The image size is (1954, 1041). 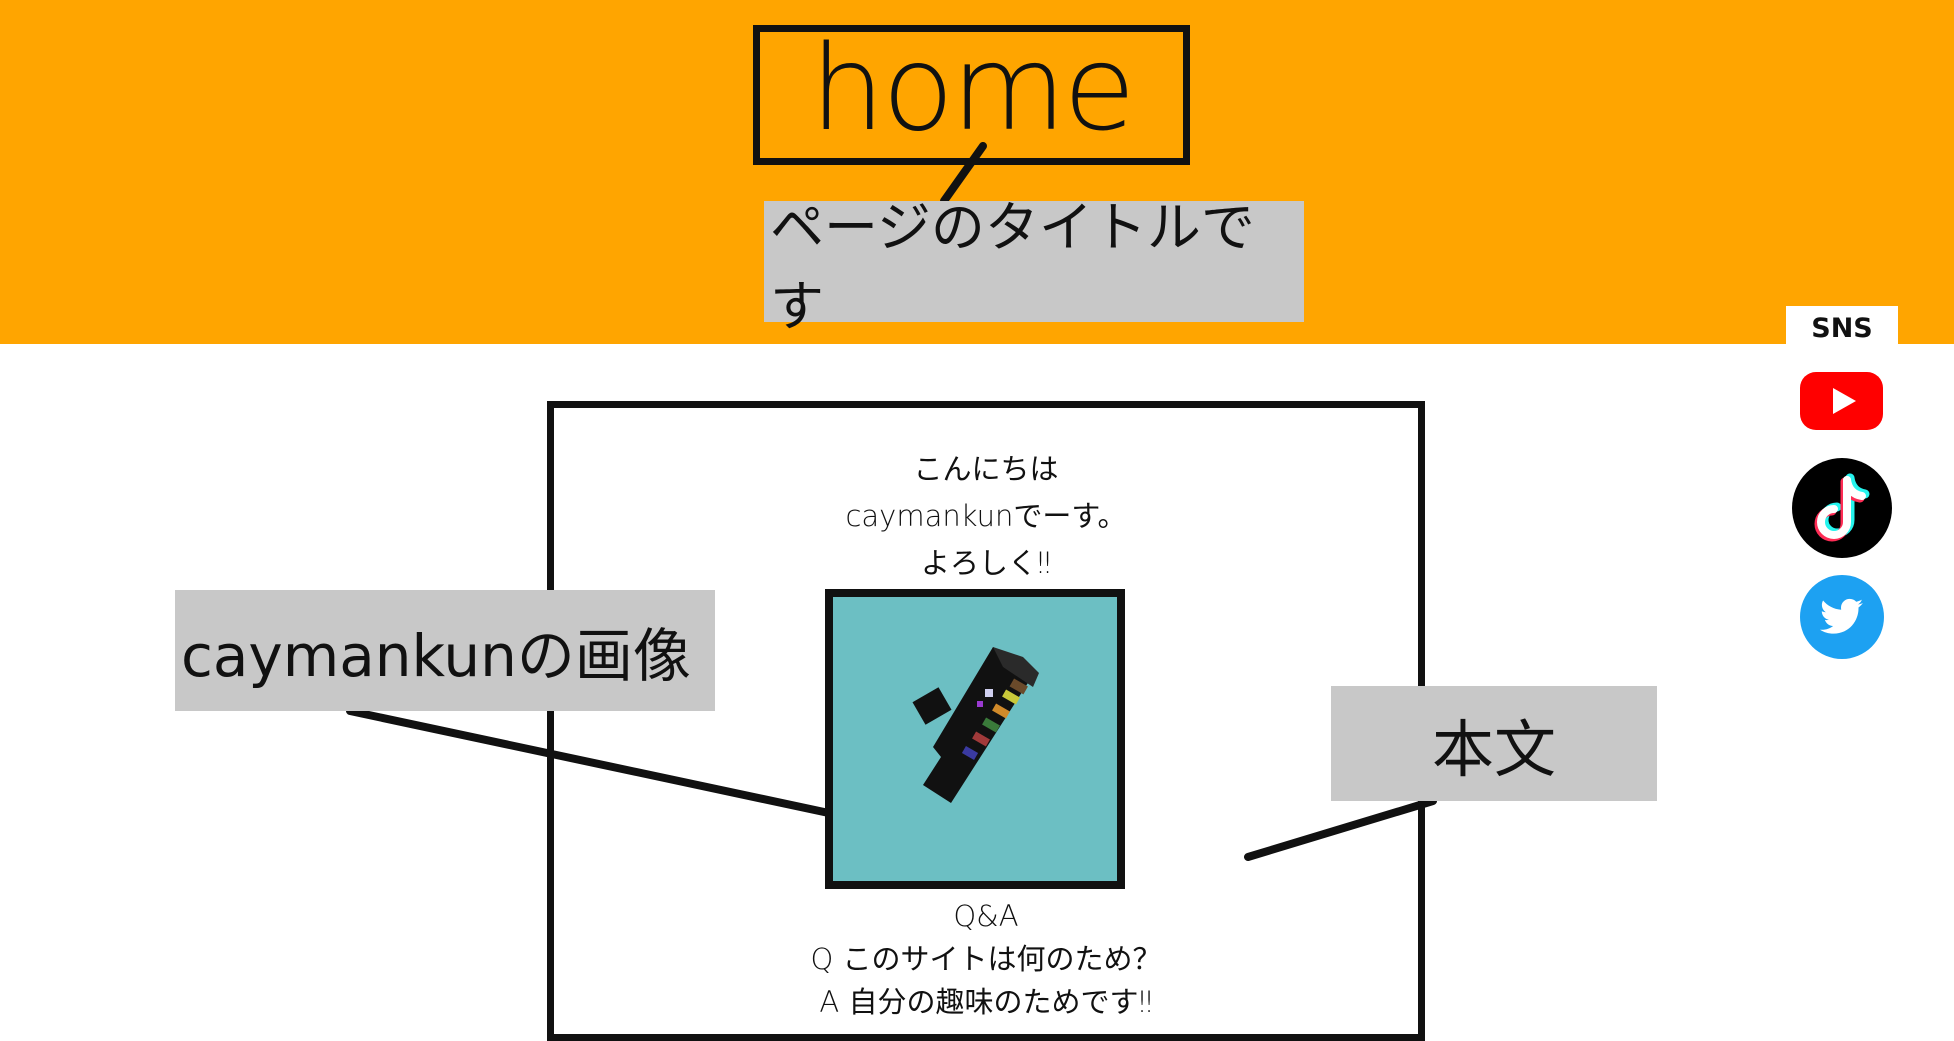 I want to click on body-callout: 本文, so click(x=1494, y=743).